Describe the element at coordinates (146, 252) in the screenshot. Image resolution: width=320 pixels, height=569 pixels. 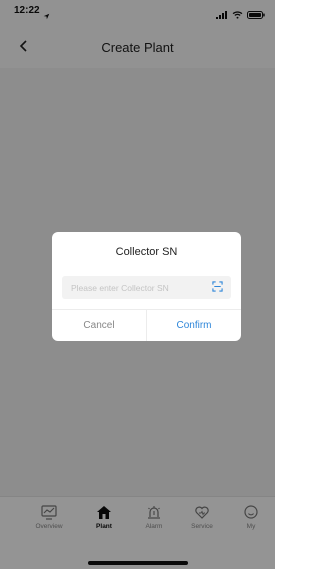
I see `dialog-title: Collector SN` at that location.